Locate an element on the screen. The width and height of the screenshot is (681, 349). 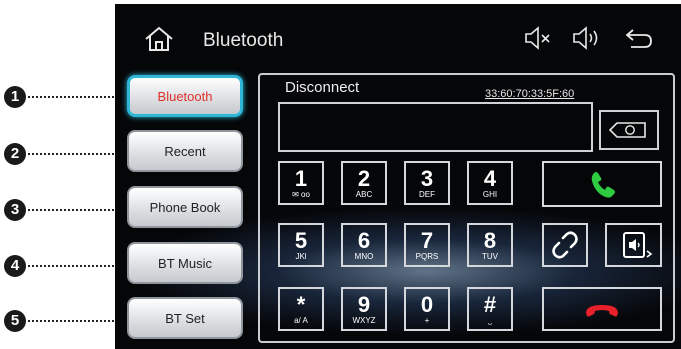
link-icon is located at coordinates (565, 245).